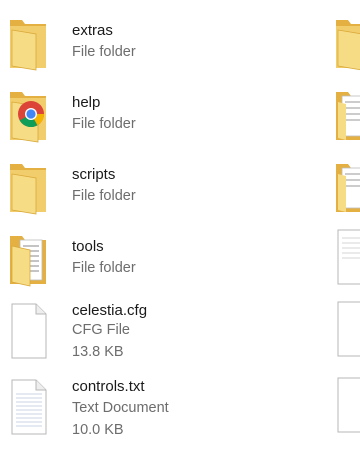  I want to click on file-item-scripts: scripts File folder, so click(160, 193).